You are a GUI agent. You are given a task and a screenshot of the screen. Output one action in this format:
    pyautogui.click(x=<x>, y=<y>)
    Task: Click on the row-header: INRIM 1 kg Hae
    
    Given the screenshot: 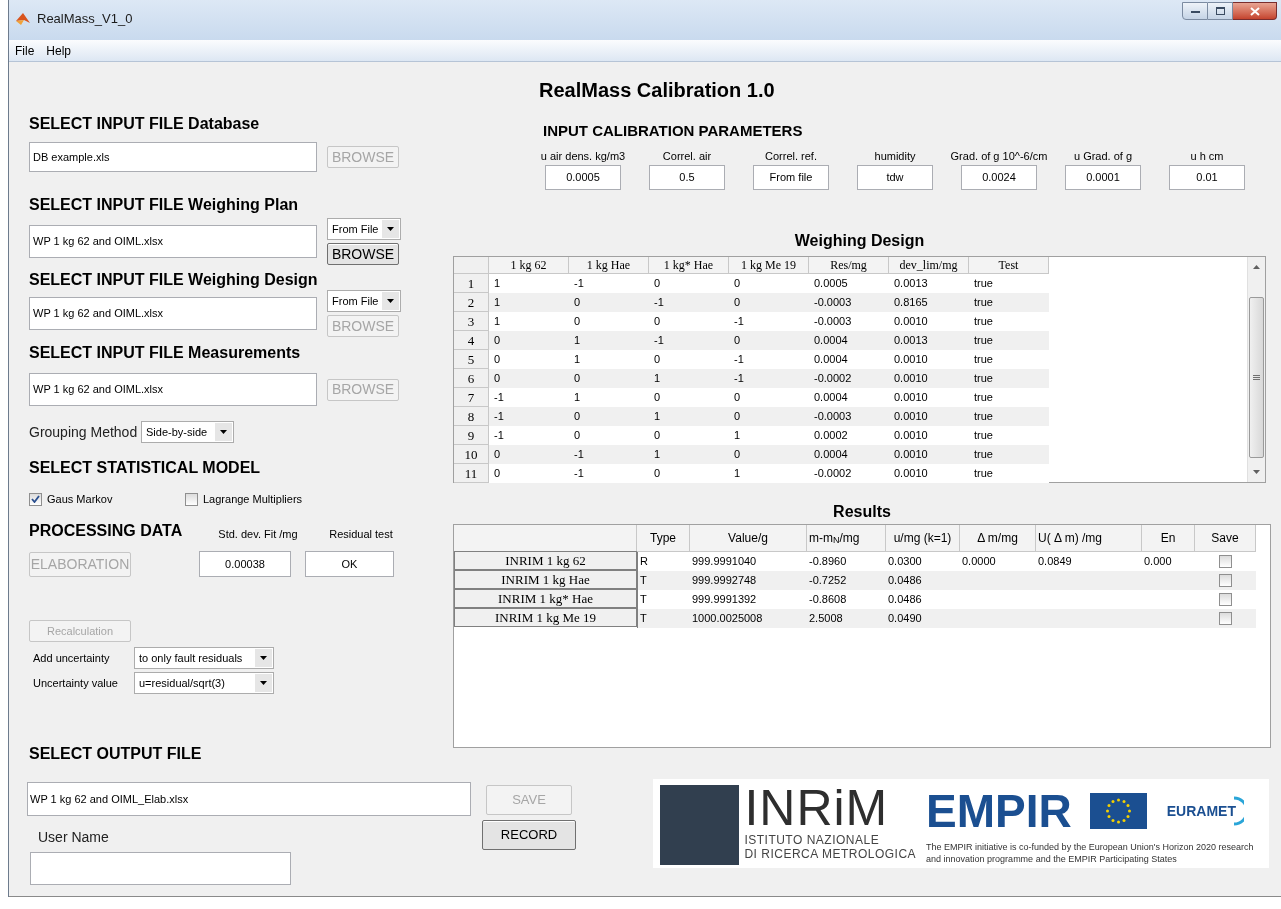 What is the action you would take?
    pyautogui.click(x=545, y=579)
    